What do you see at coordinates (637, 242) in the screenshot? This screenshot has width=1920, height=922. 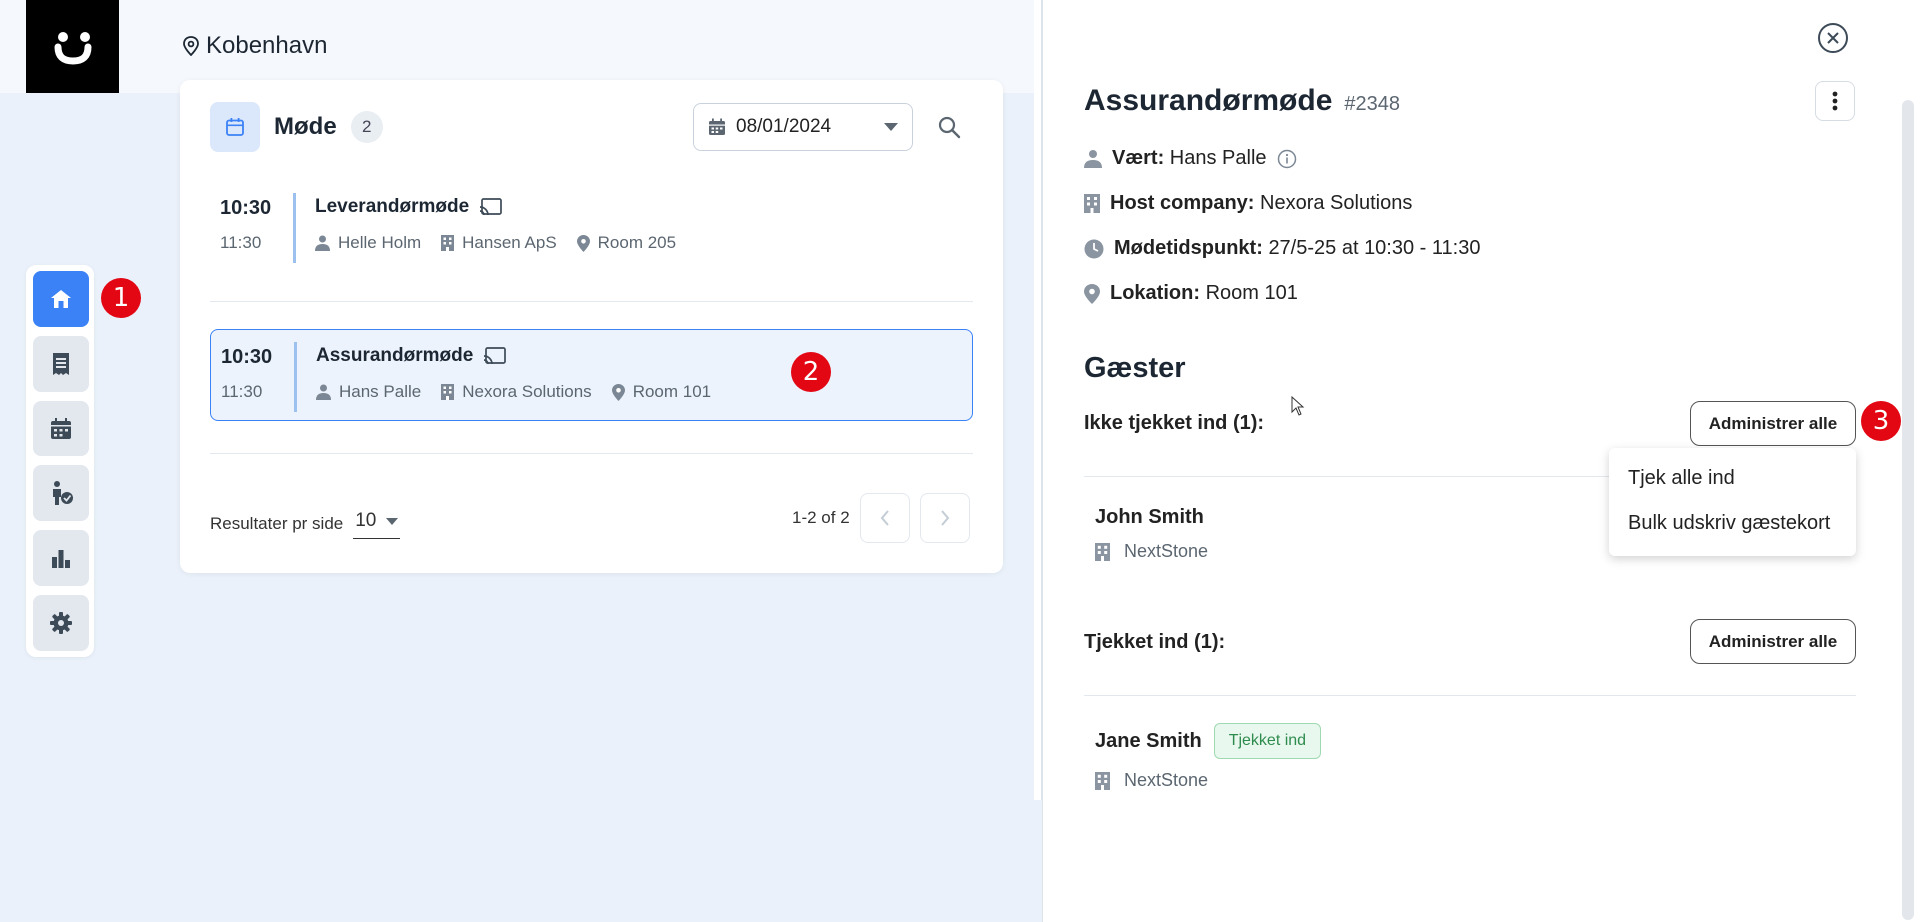 I see `meeting-room-name: Room 205` at bounding box center [637, 242].